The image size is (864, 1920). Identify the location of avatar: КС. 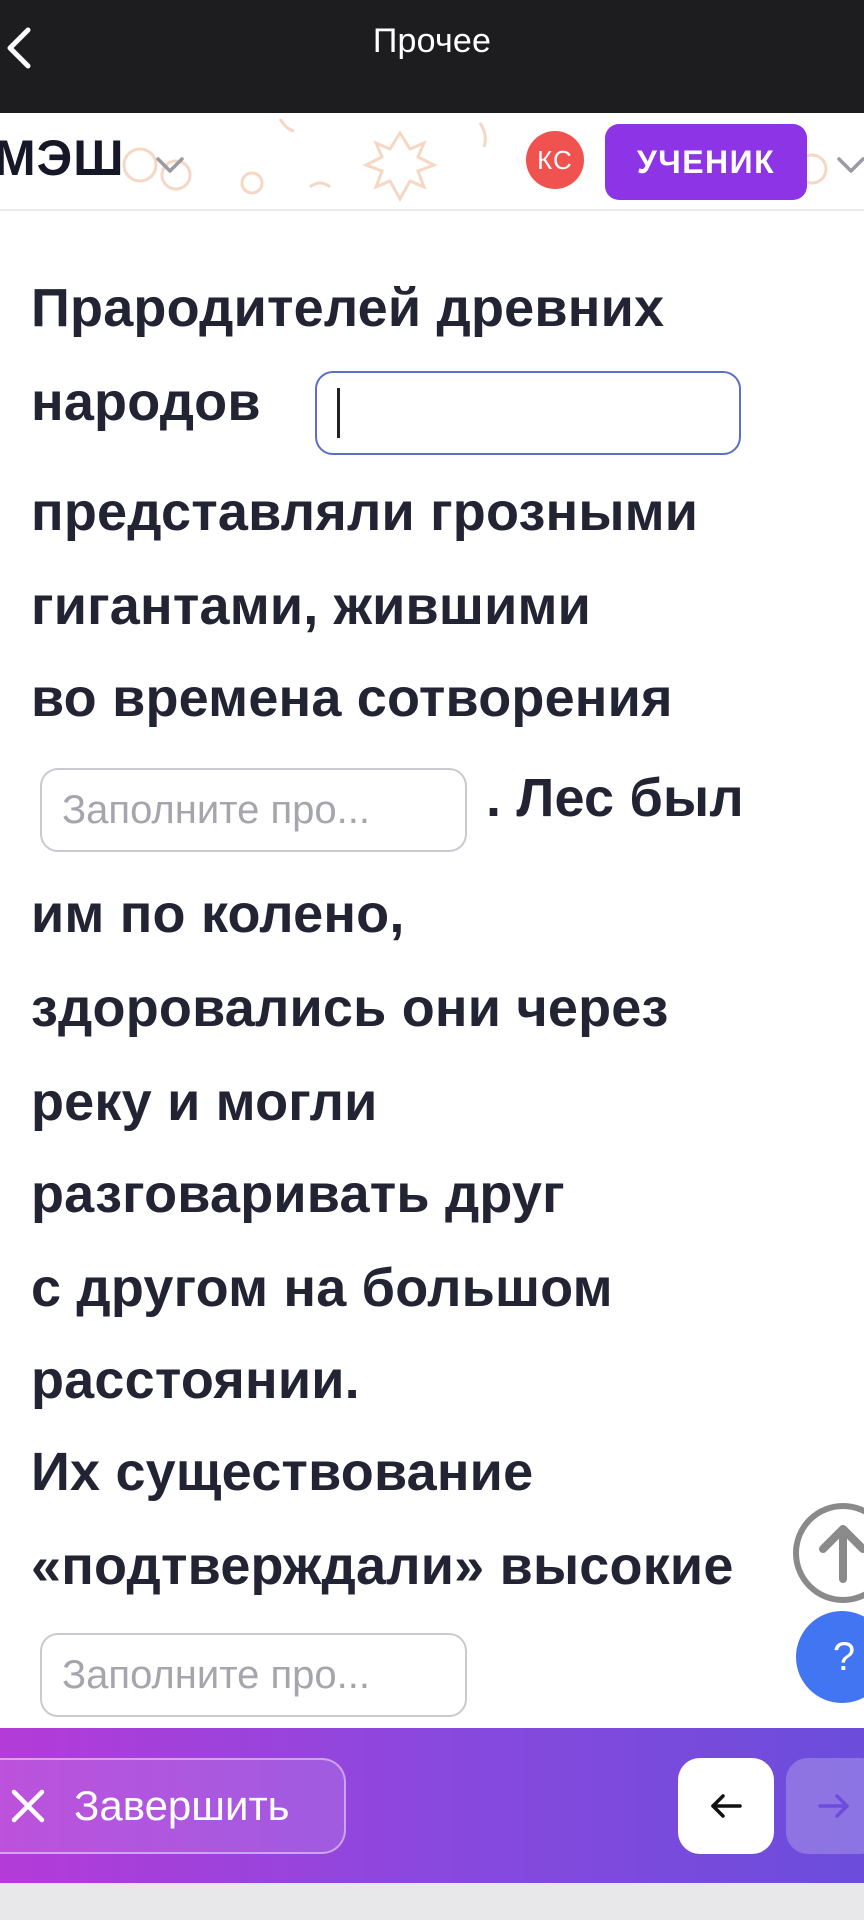
(555, 160).